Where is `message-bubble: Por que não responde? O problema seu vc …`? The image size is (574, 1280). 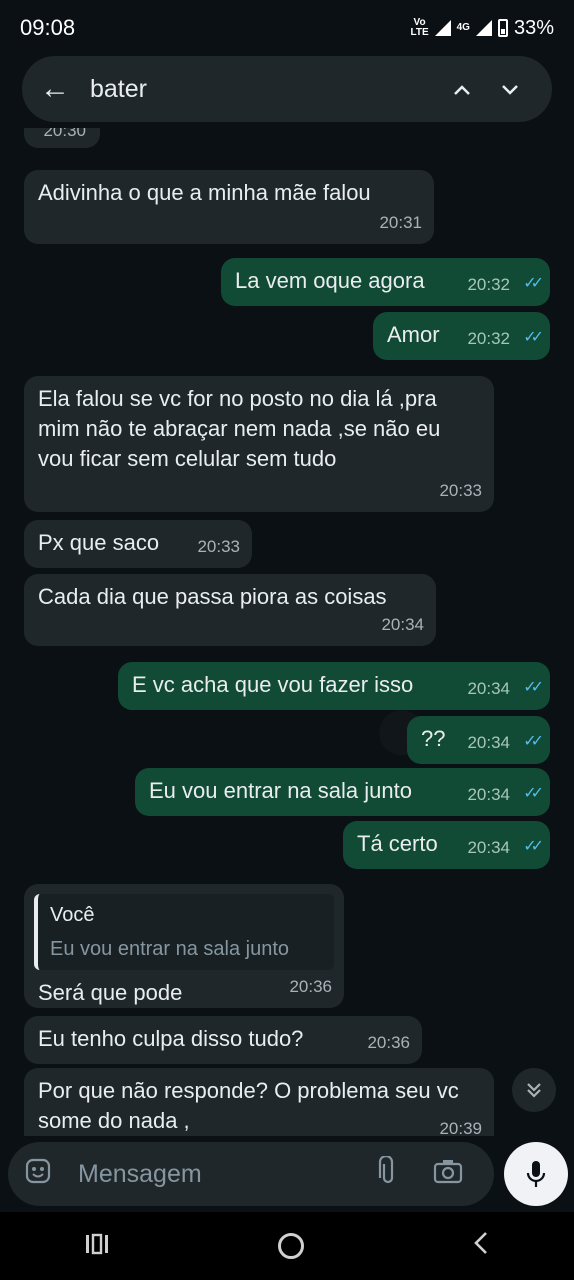
message-bubble: Por que não responde? O problema seu vc … is located at coordinates (259, 1102).